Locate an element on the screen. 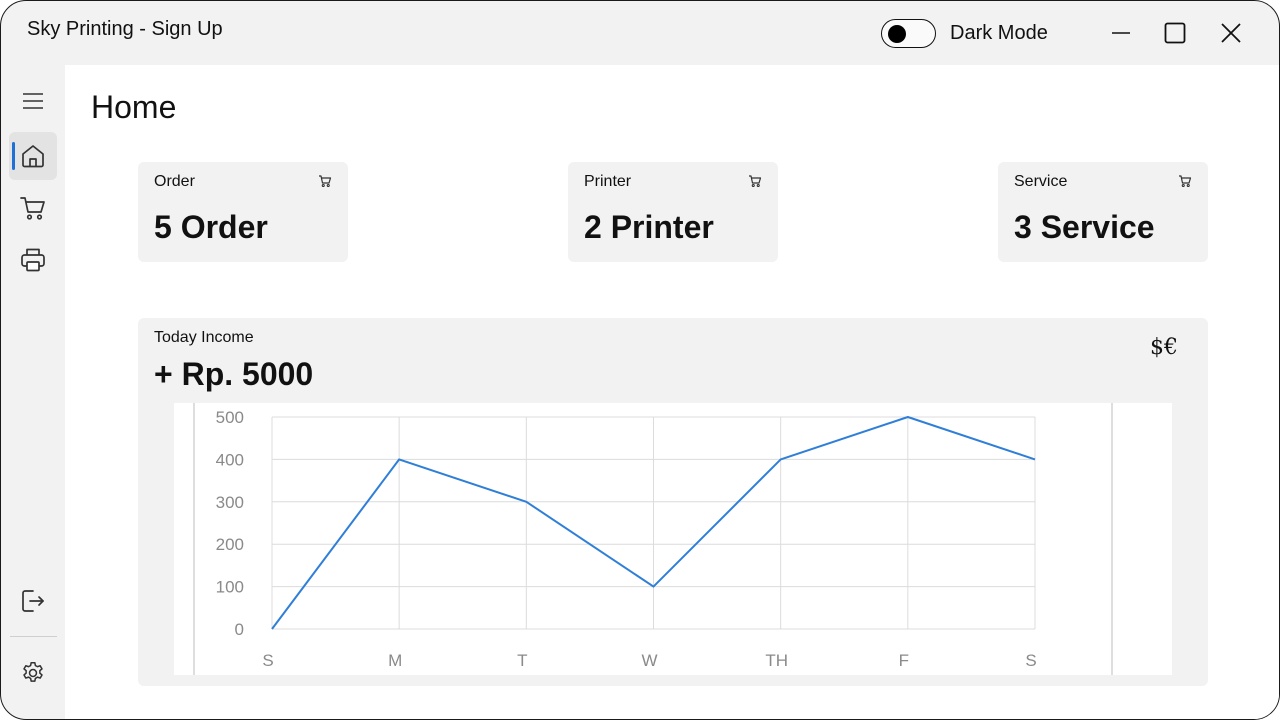  minimize-icon is located at coordinates (1121, 33).